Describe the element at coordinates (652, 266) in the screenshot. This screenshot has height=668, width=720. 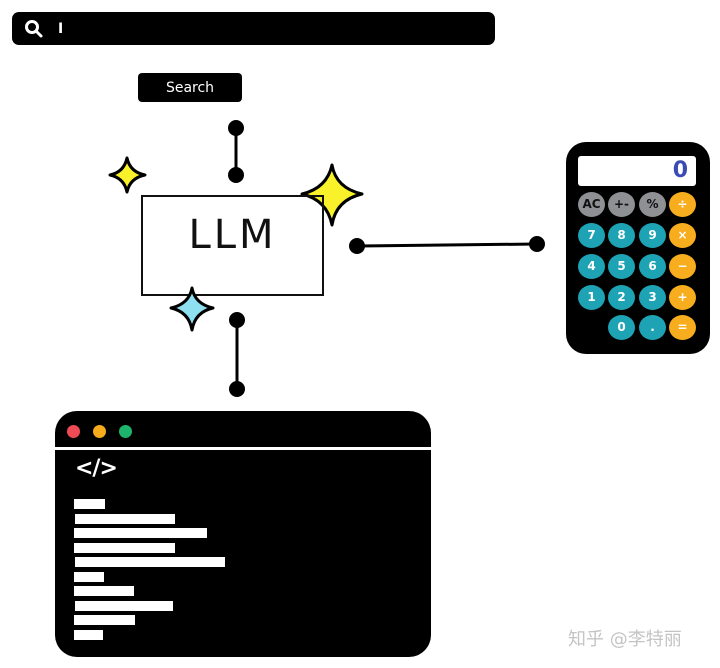
I see `calculator-key: 6` at that location.